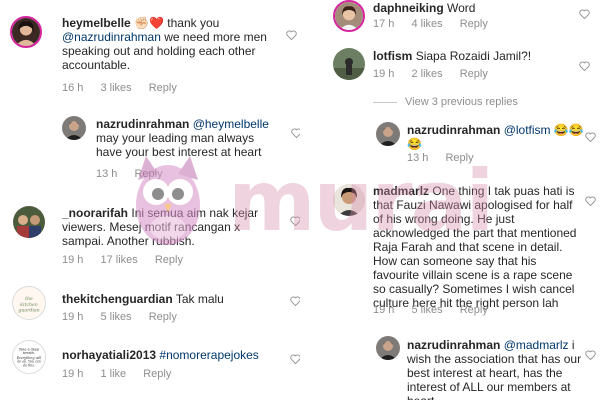 Image resolution: width=600 pixels, height=400 pixels. I want to click on comment-mention: @madmarlz, so click(536, 345).